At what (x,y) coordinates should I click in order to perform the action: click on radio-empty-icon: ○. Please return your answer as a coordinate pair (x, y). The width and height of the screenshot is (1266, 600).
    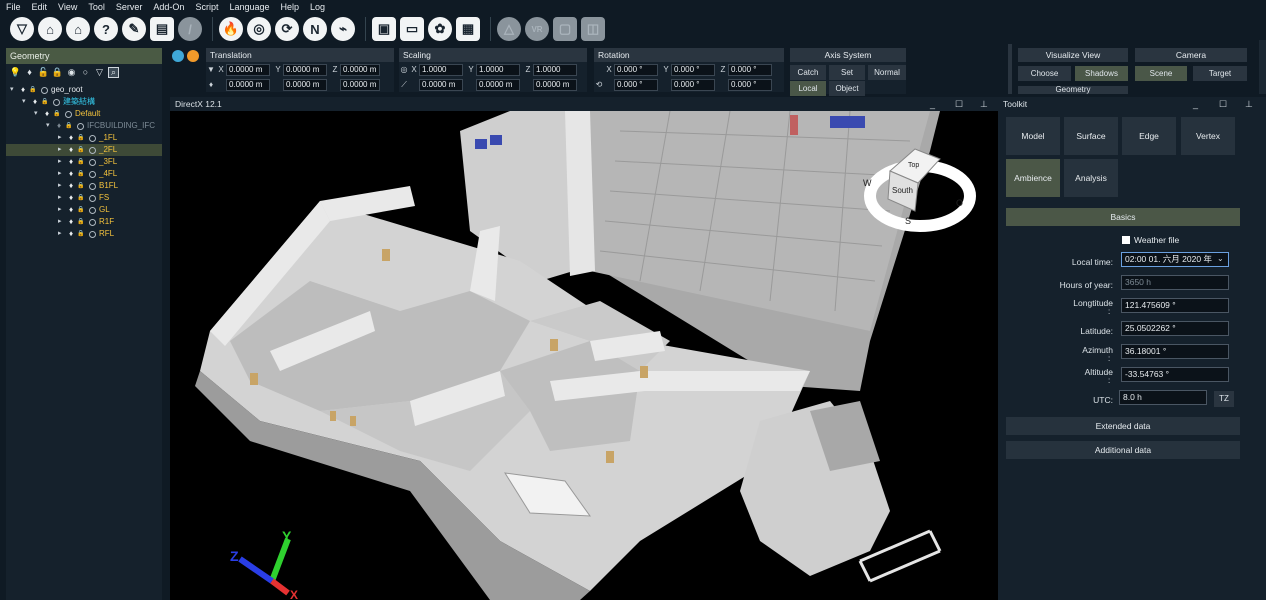
    Looking at the image, I should click on (85, 72).